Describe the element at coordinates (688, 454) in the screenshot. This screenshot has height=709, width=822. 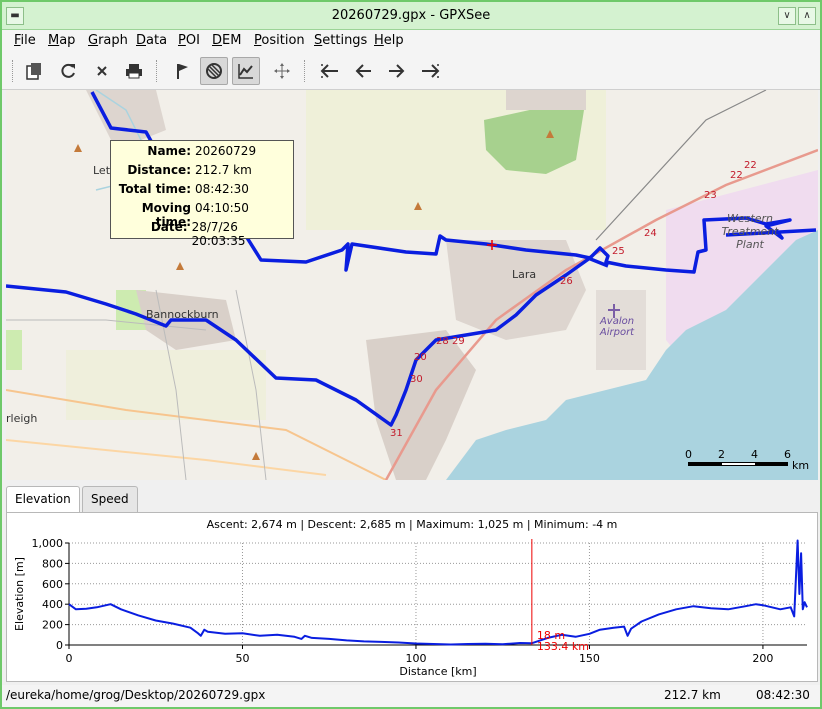
I see `scale-tick-0: 0` at that location.